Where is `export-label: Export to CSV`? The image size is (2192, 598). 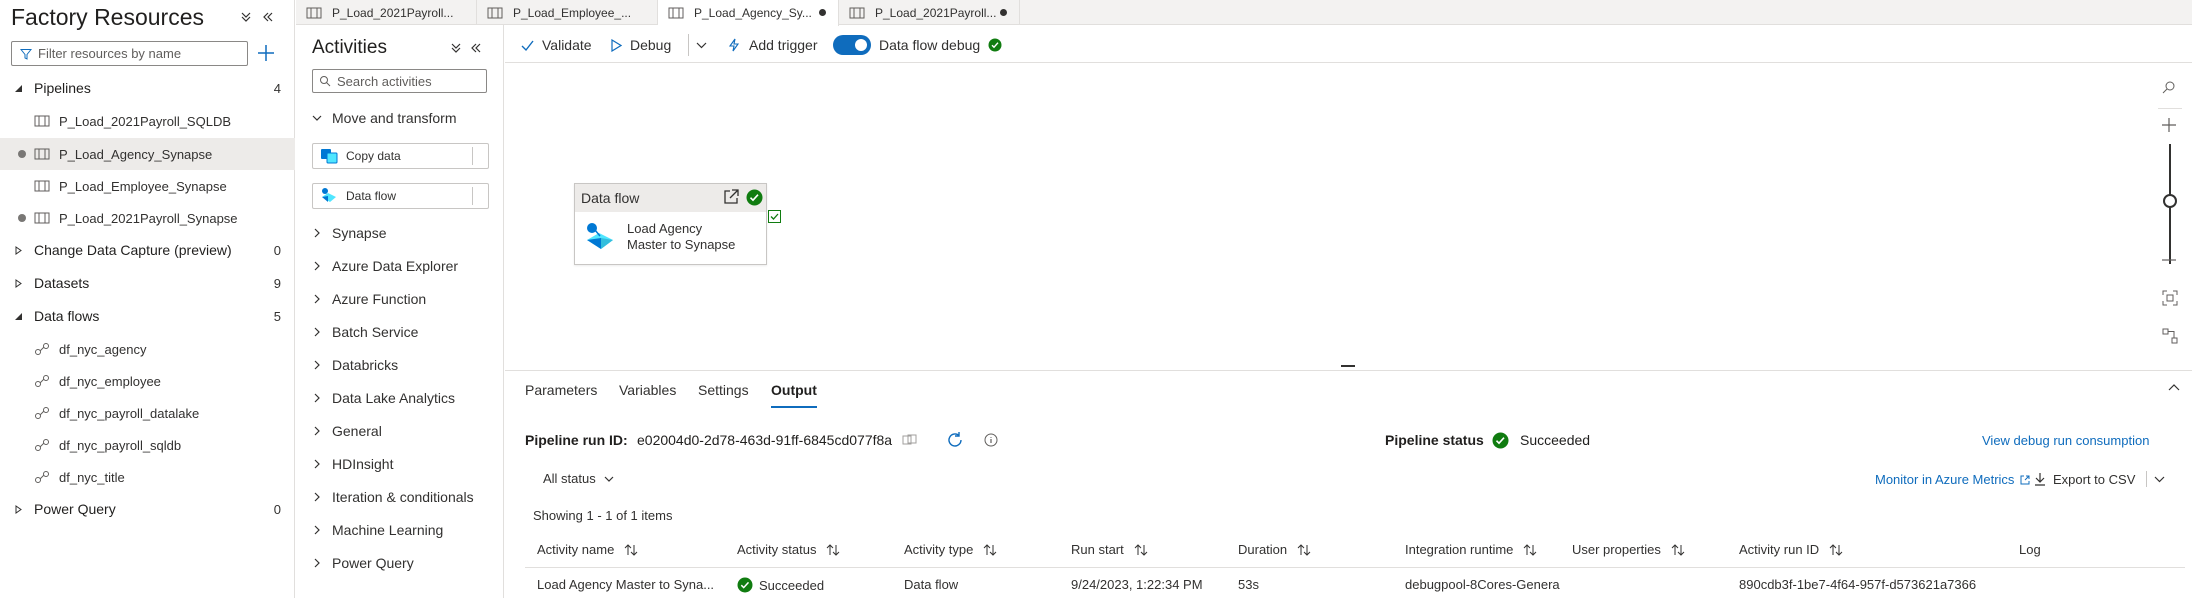
export-label: Export to CSV is located at coordinates (2094, 479).